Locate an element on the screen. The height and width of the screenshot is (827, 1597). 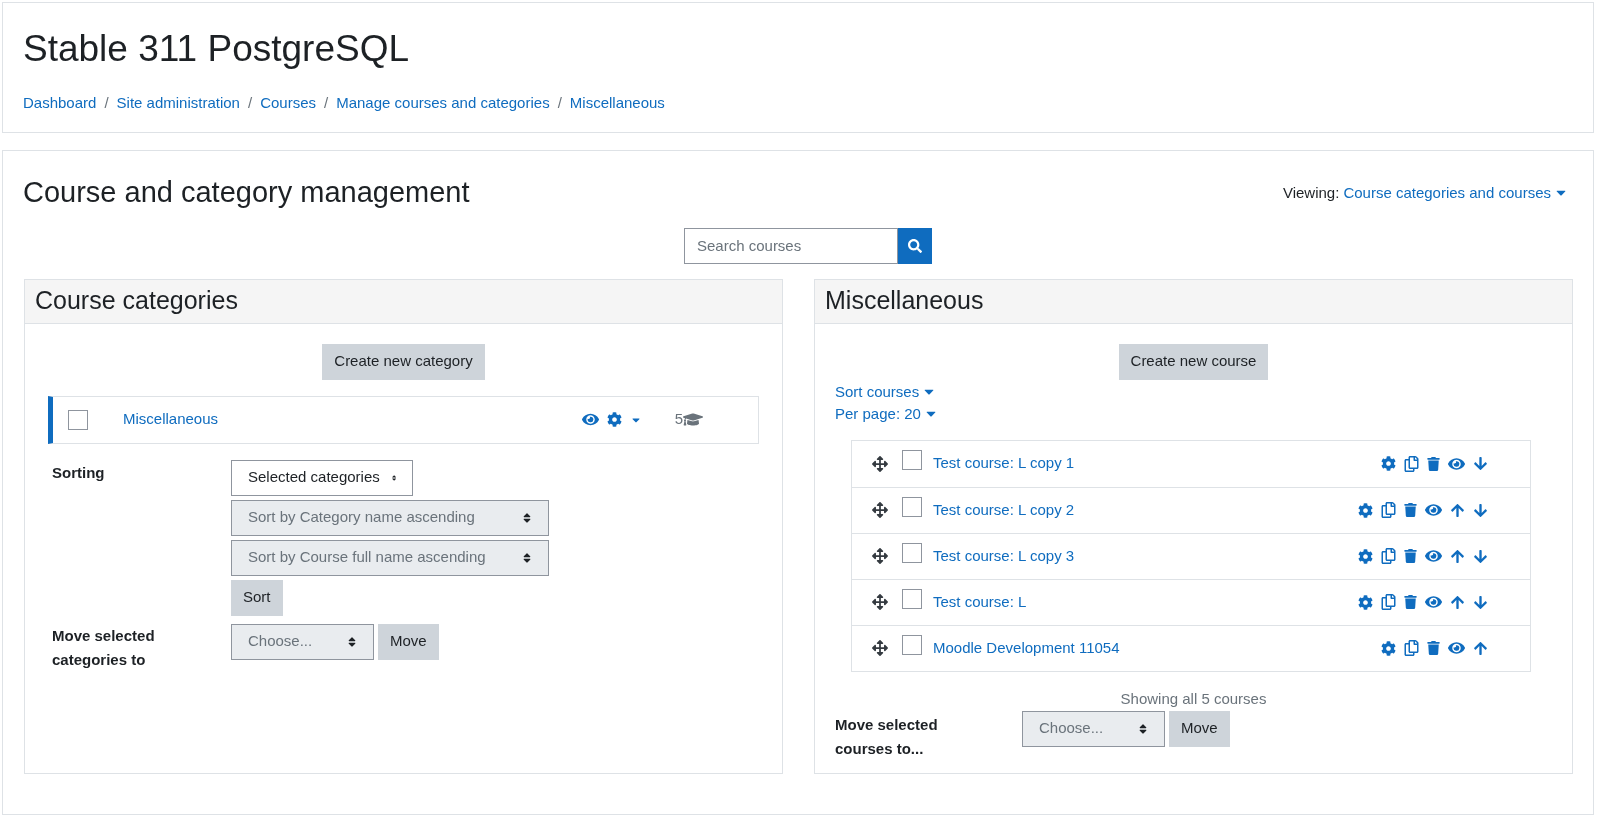
breadcrumb-link: Manage courses and categories is located at coordinates (443, 103).